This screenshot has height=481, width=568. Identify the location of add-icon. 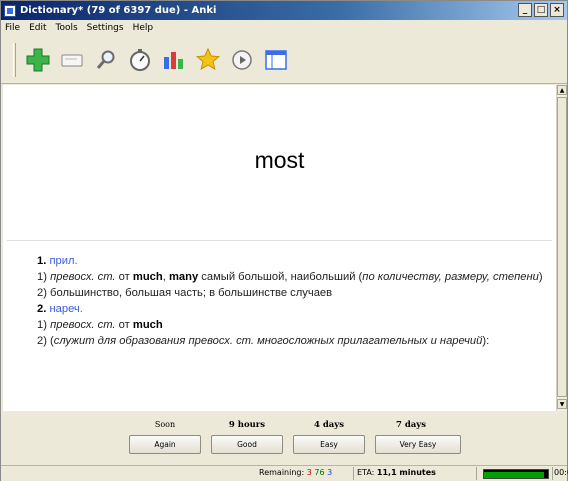
(38, 59).